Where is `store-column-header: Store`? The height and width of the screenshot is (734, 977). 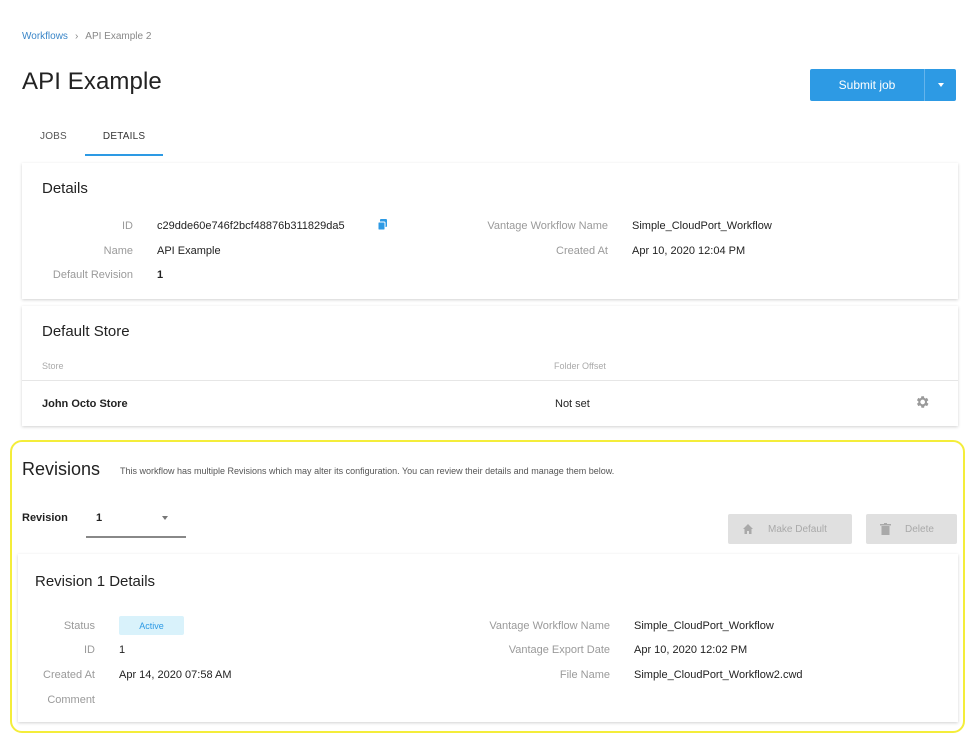 store-column-header: Store is located at coordinates (53, 366).